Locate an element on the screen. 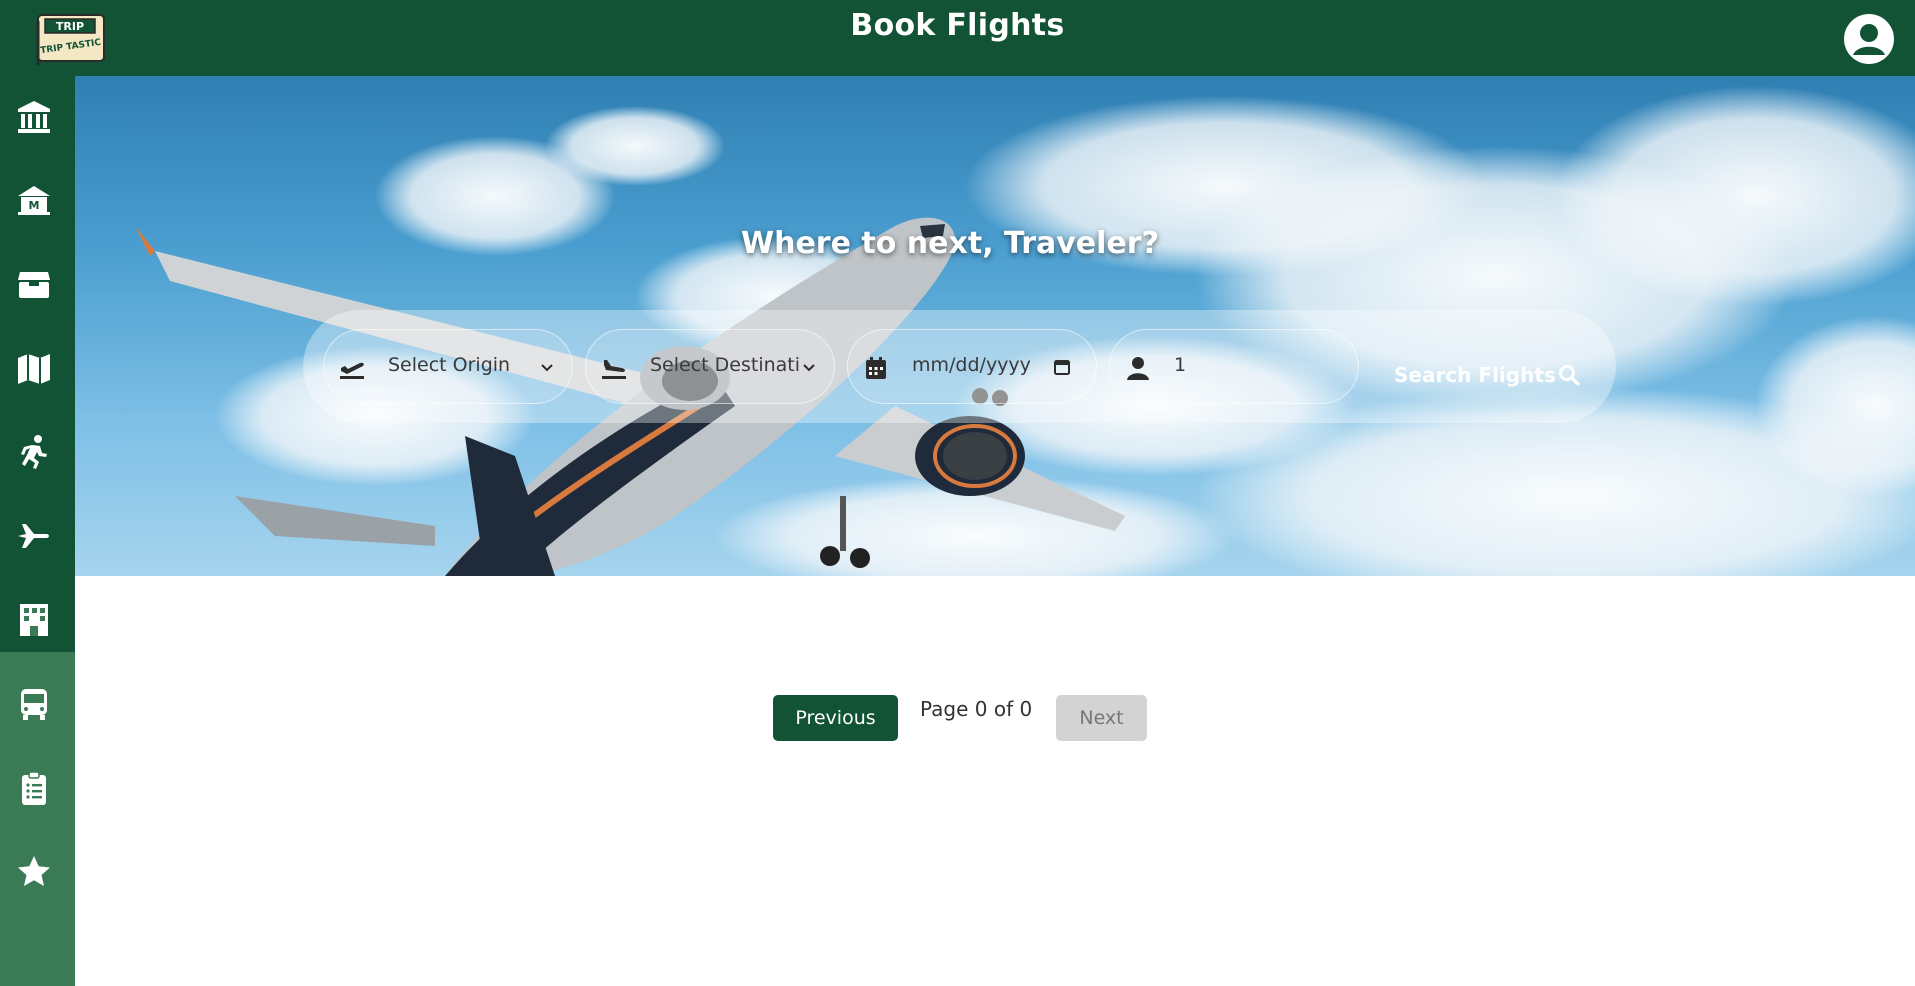 This screenshot has height=986, width=1915. pagination: Previous Page 0 of 0 Next is located at coordinates (957, 718).